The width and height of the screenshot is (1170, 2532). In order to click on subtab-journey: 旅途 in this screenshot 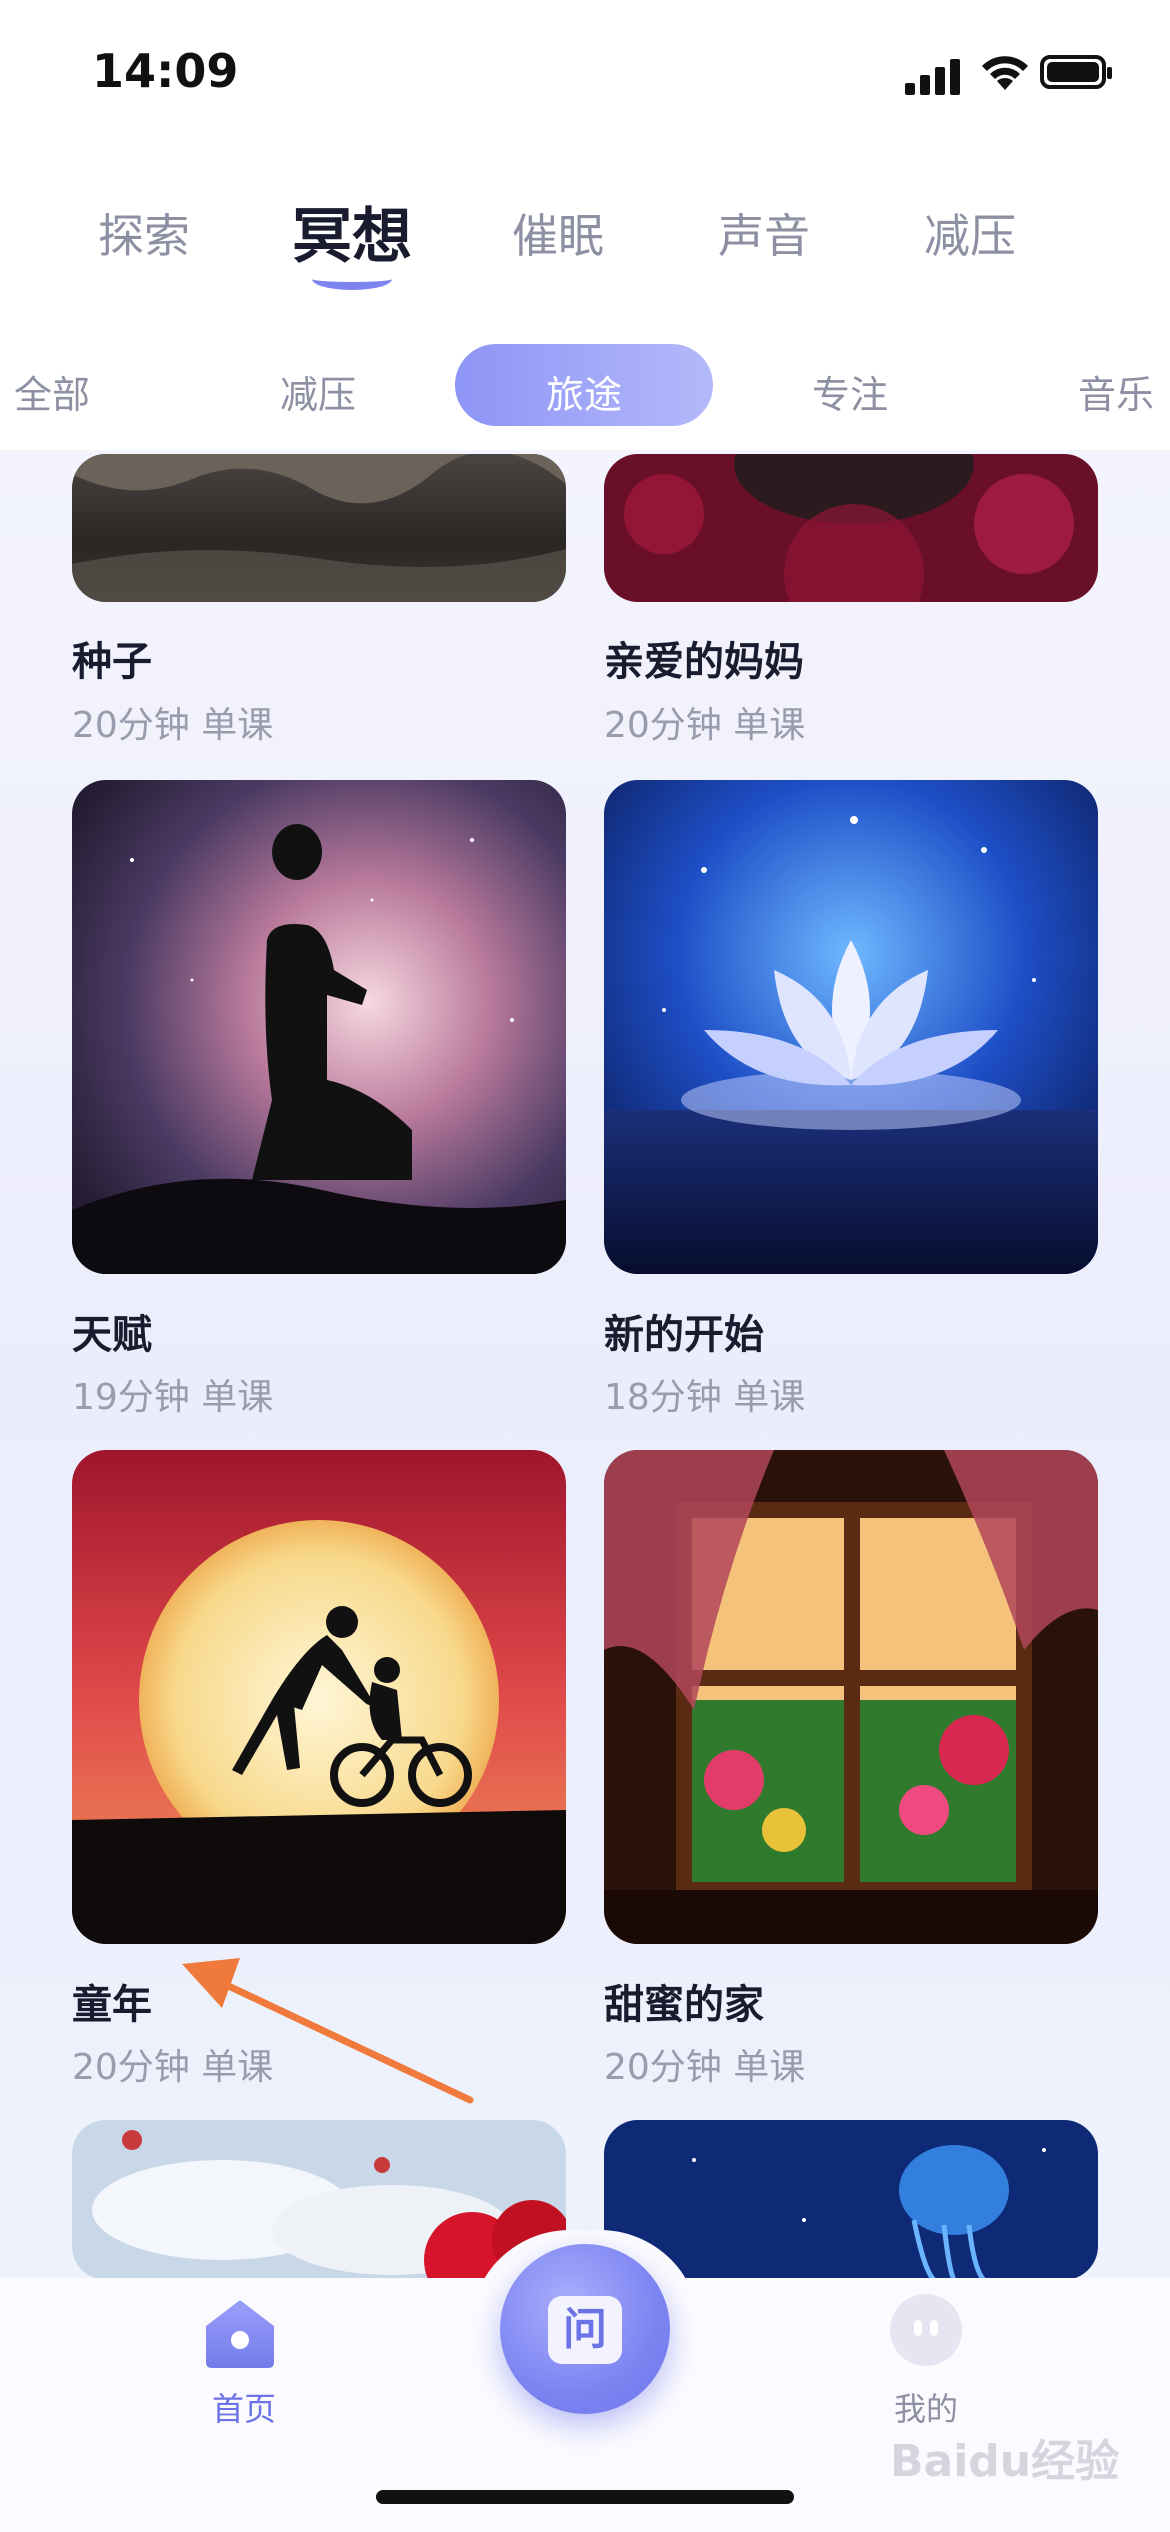, I will do `click(584, 391)`.